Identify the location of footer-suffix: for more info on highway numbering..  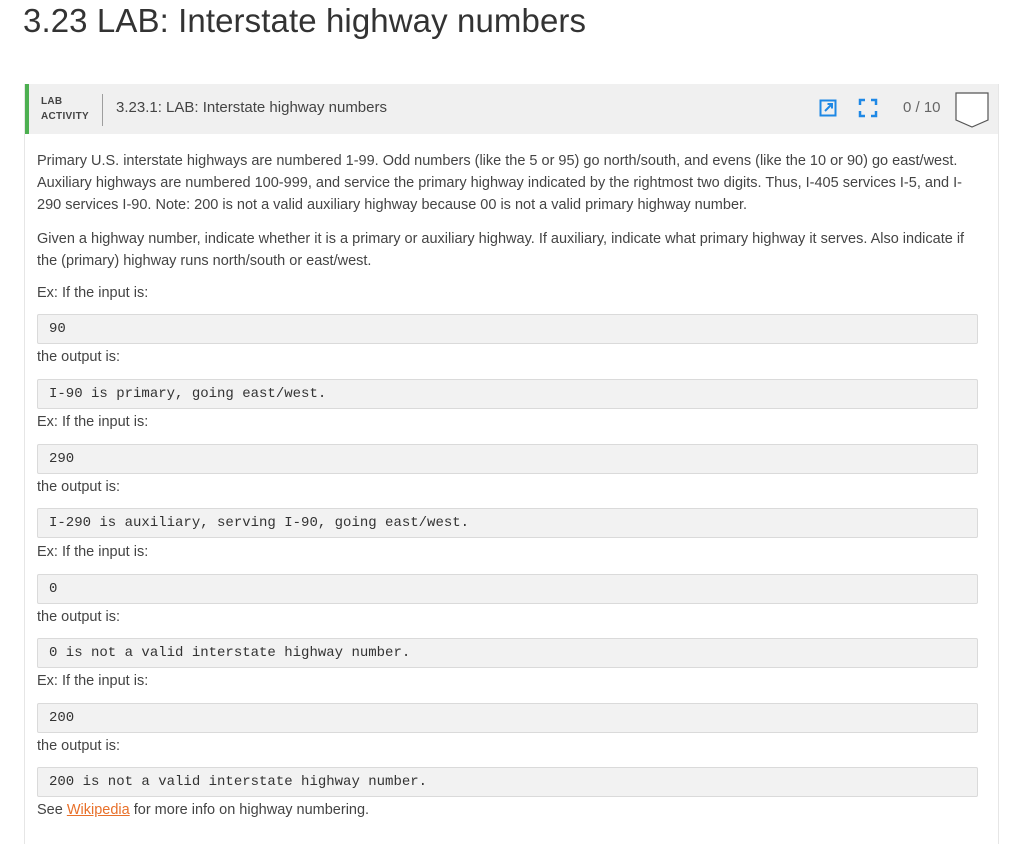
(249, 810).